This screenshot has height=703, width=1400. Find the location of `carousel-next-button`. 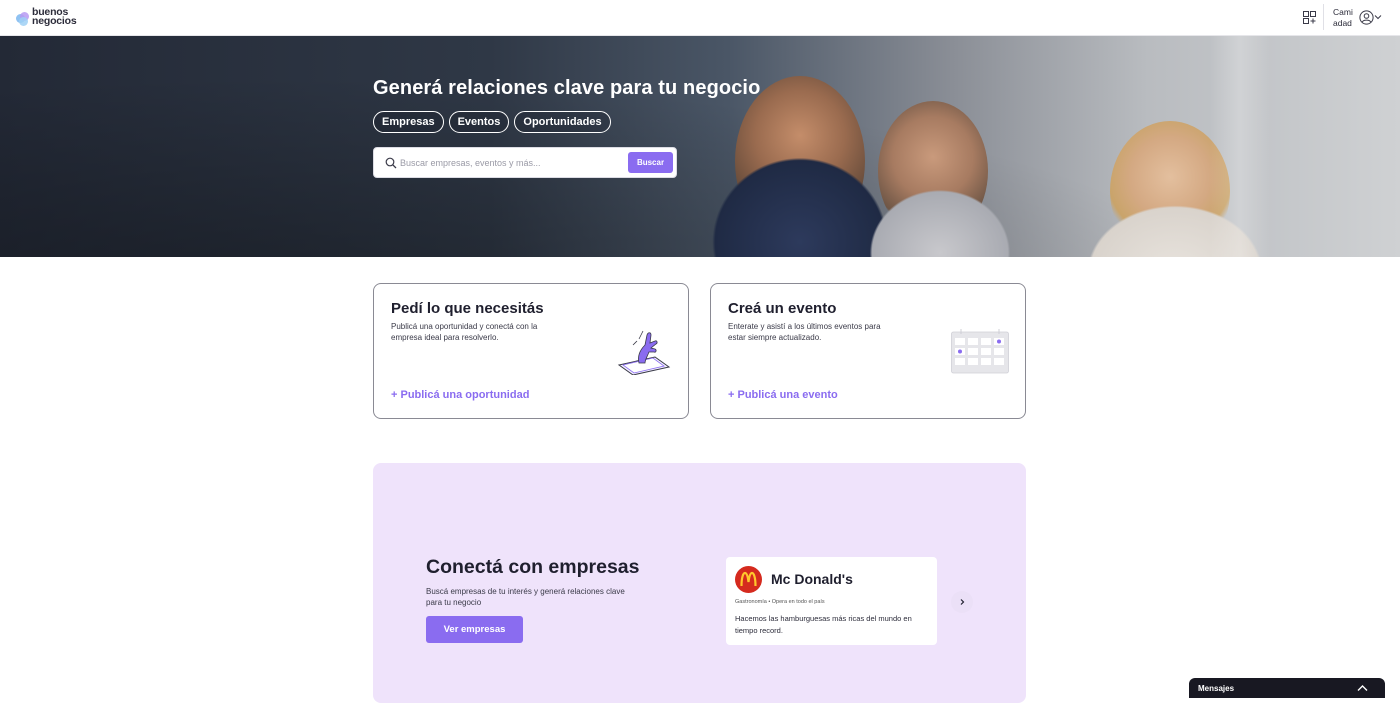

carousel-next-button is located at coordinates (962, 602).